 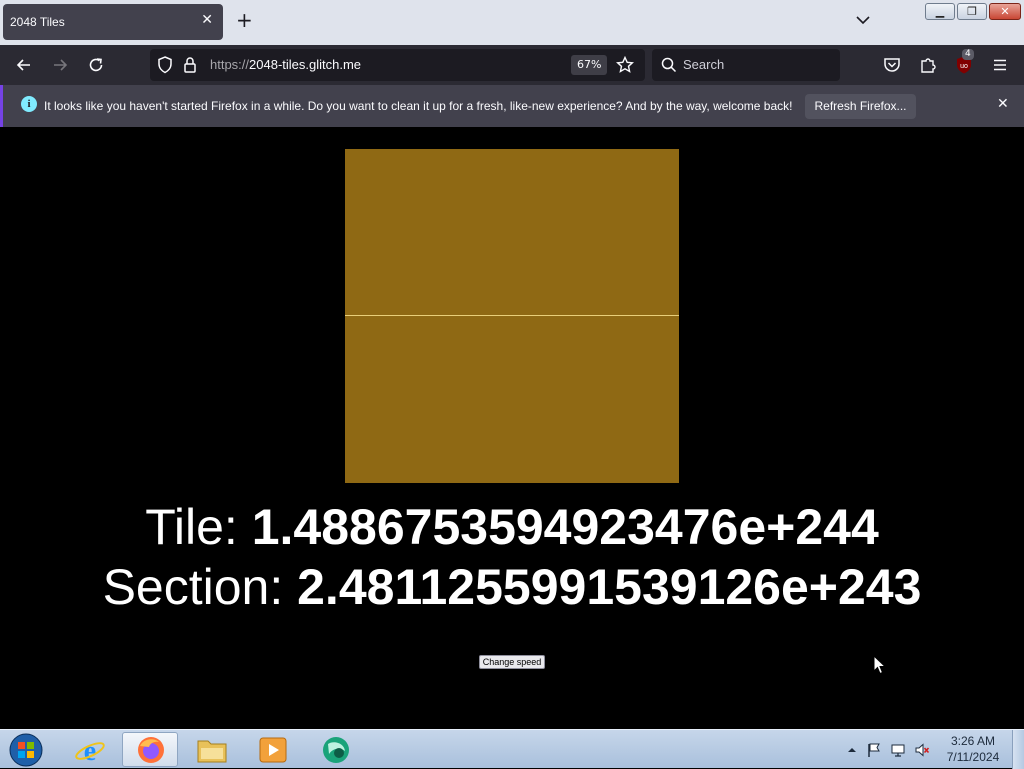 I want to click on tile-label: Tile:, so click(x=198, y=527).